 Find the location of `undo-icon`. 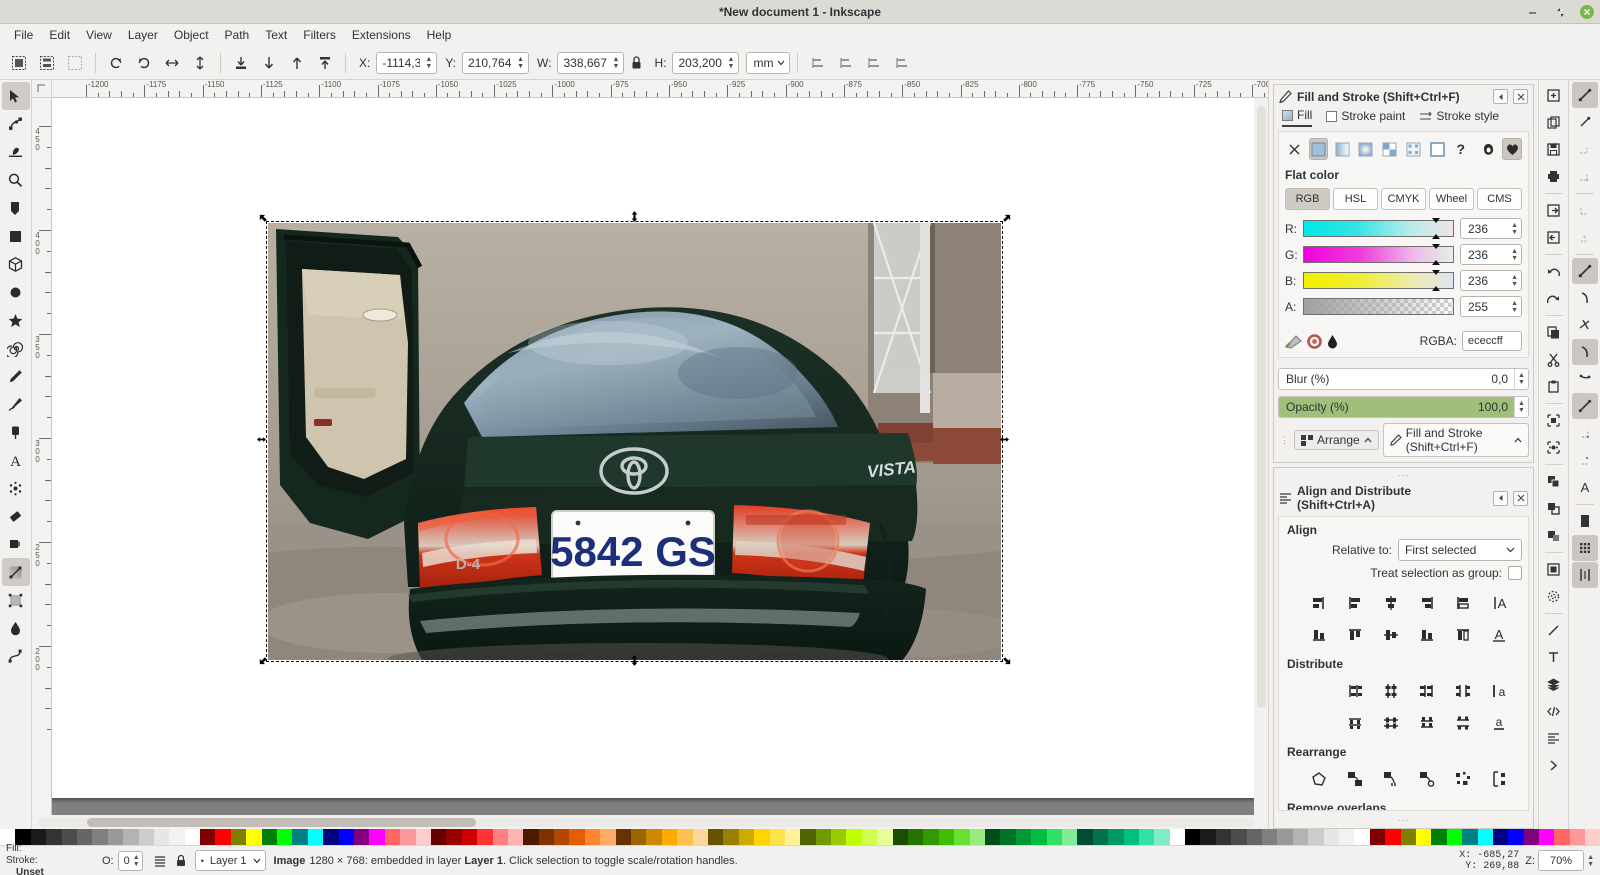

undo-icon is located at coordinates (1554, 271).